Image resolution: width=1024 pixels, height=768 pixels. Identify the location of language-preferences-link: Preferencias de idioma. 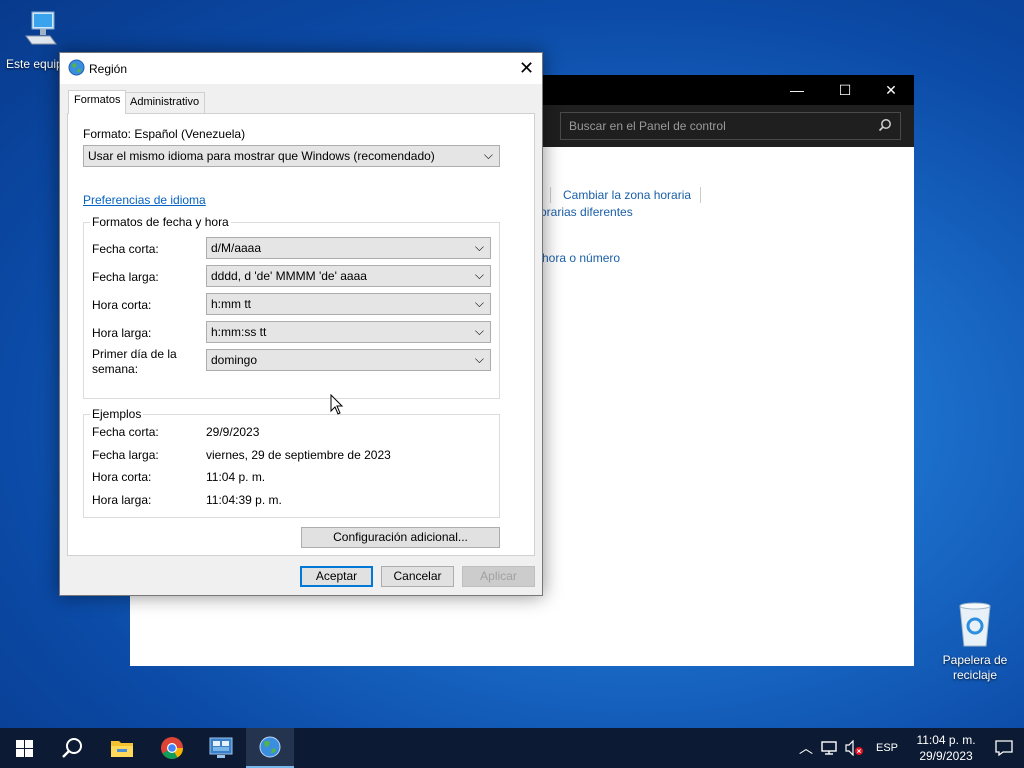
(144, 200).